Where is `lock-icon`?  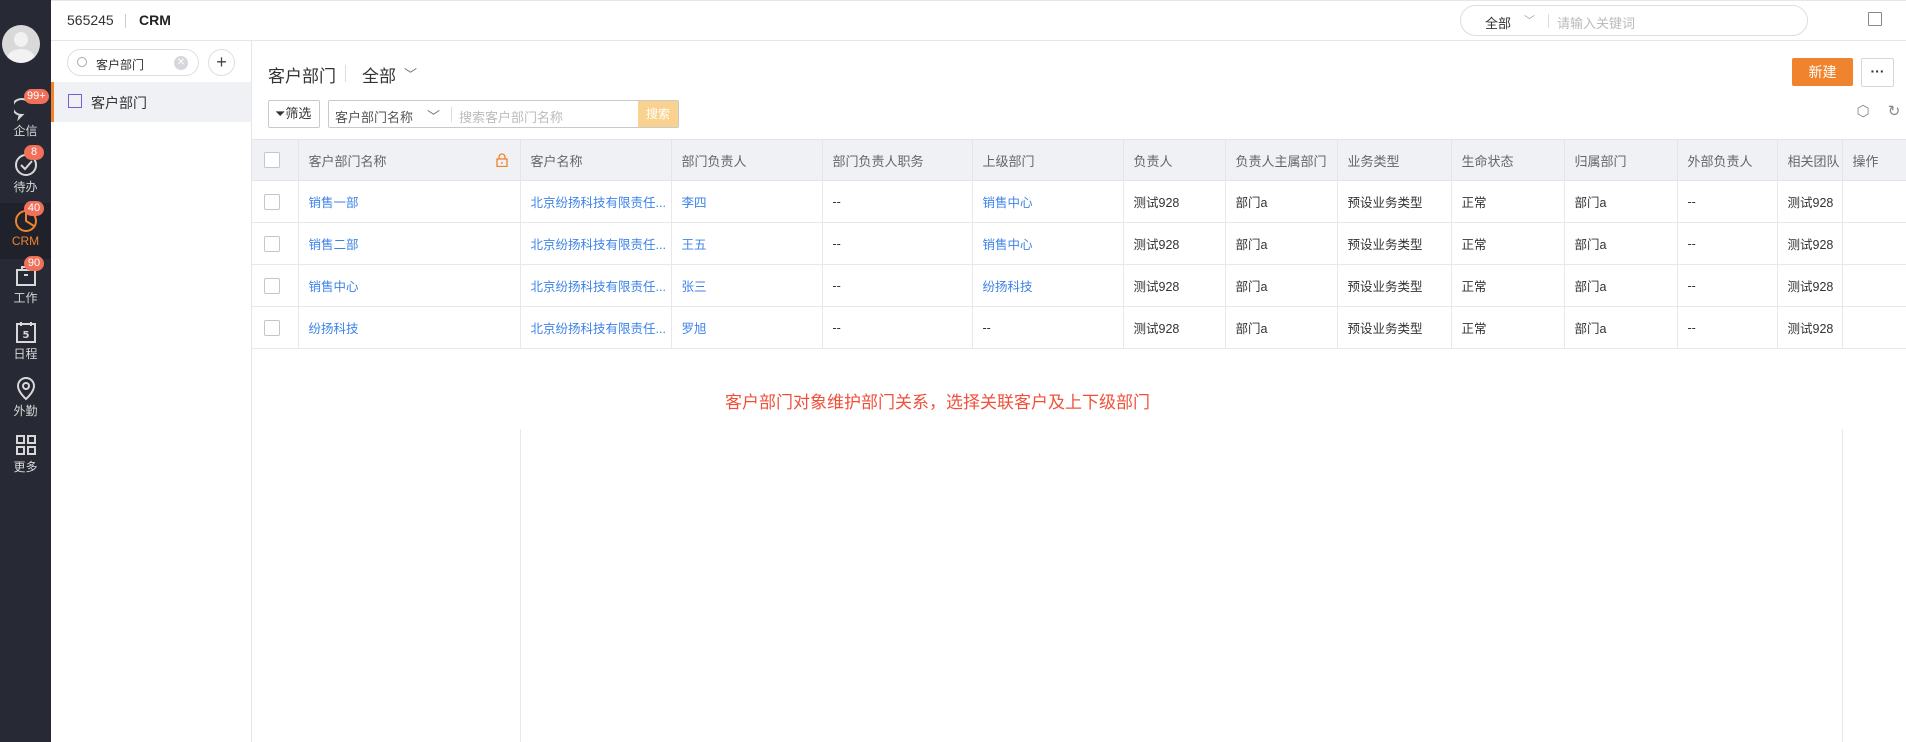
lock-icon is located at coordinates (501, 160).